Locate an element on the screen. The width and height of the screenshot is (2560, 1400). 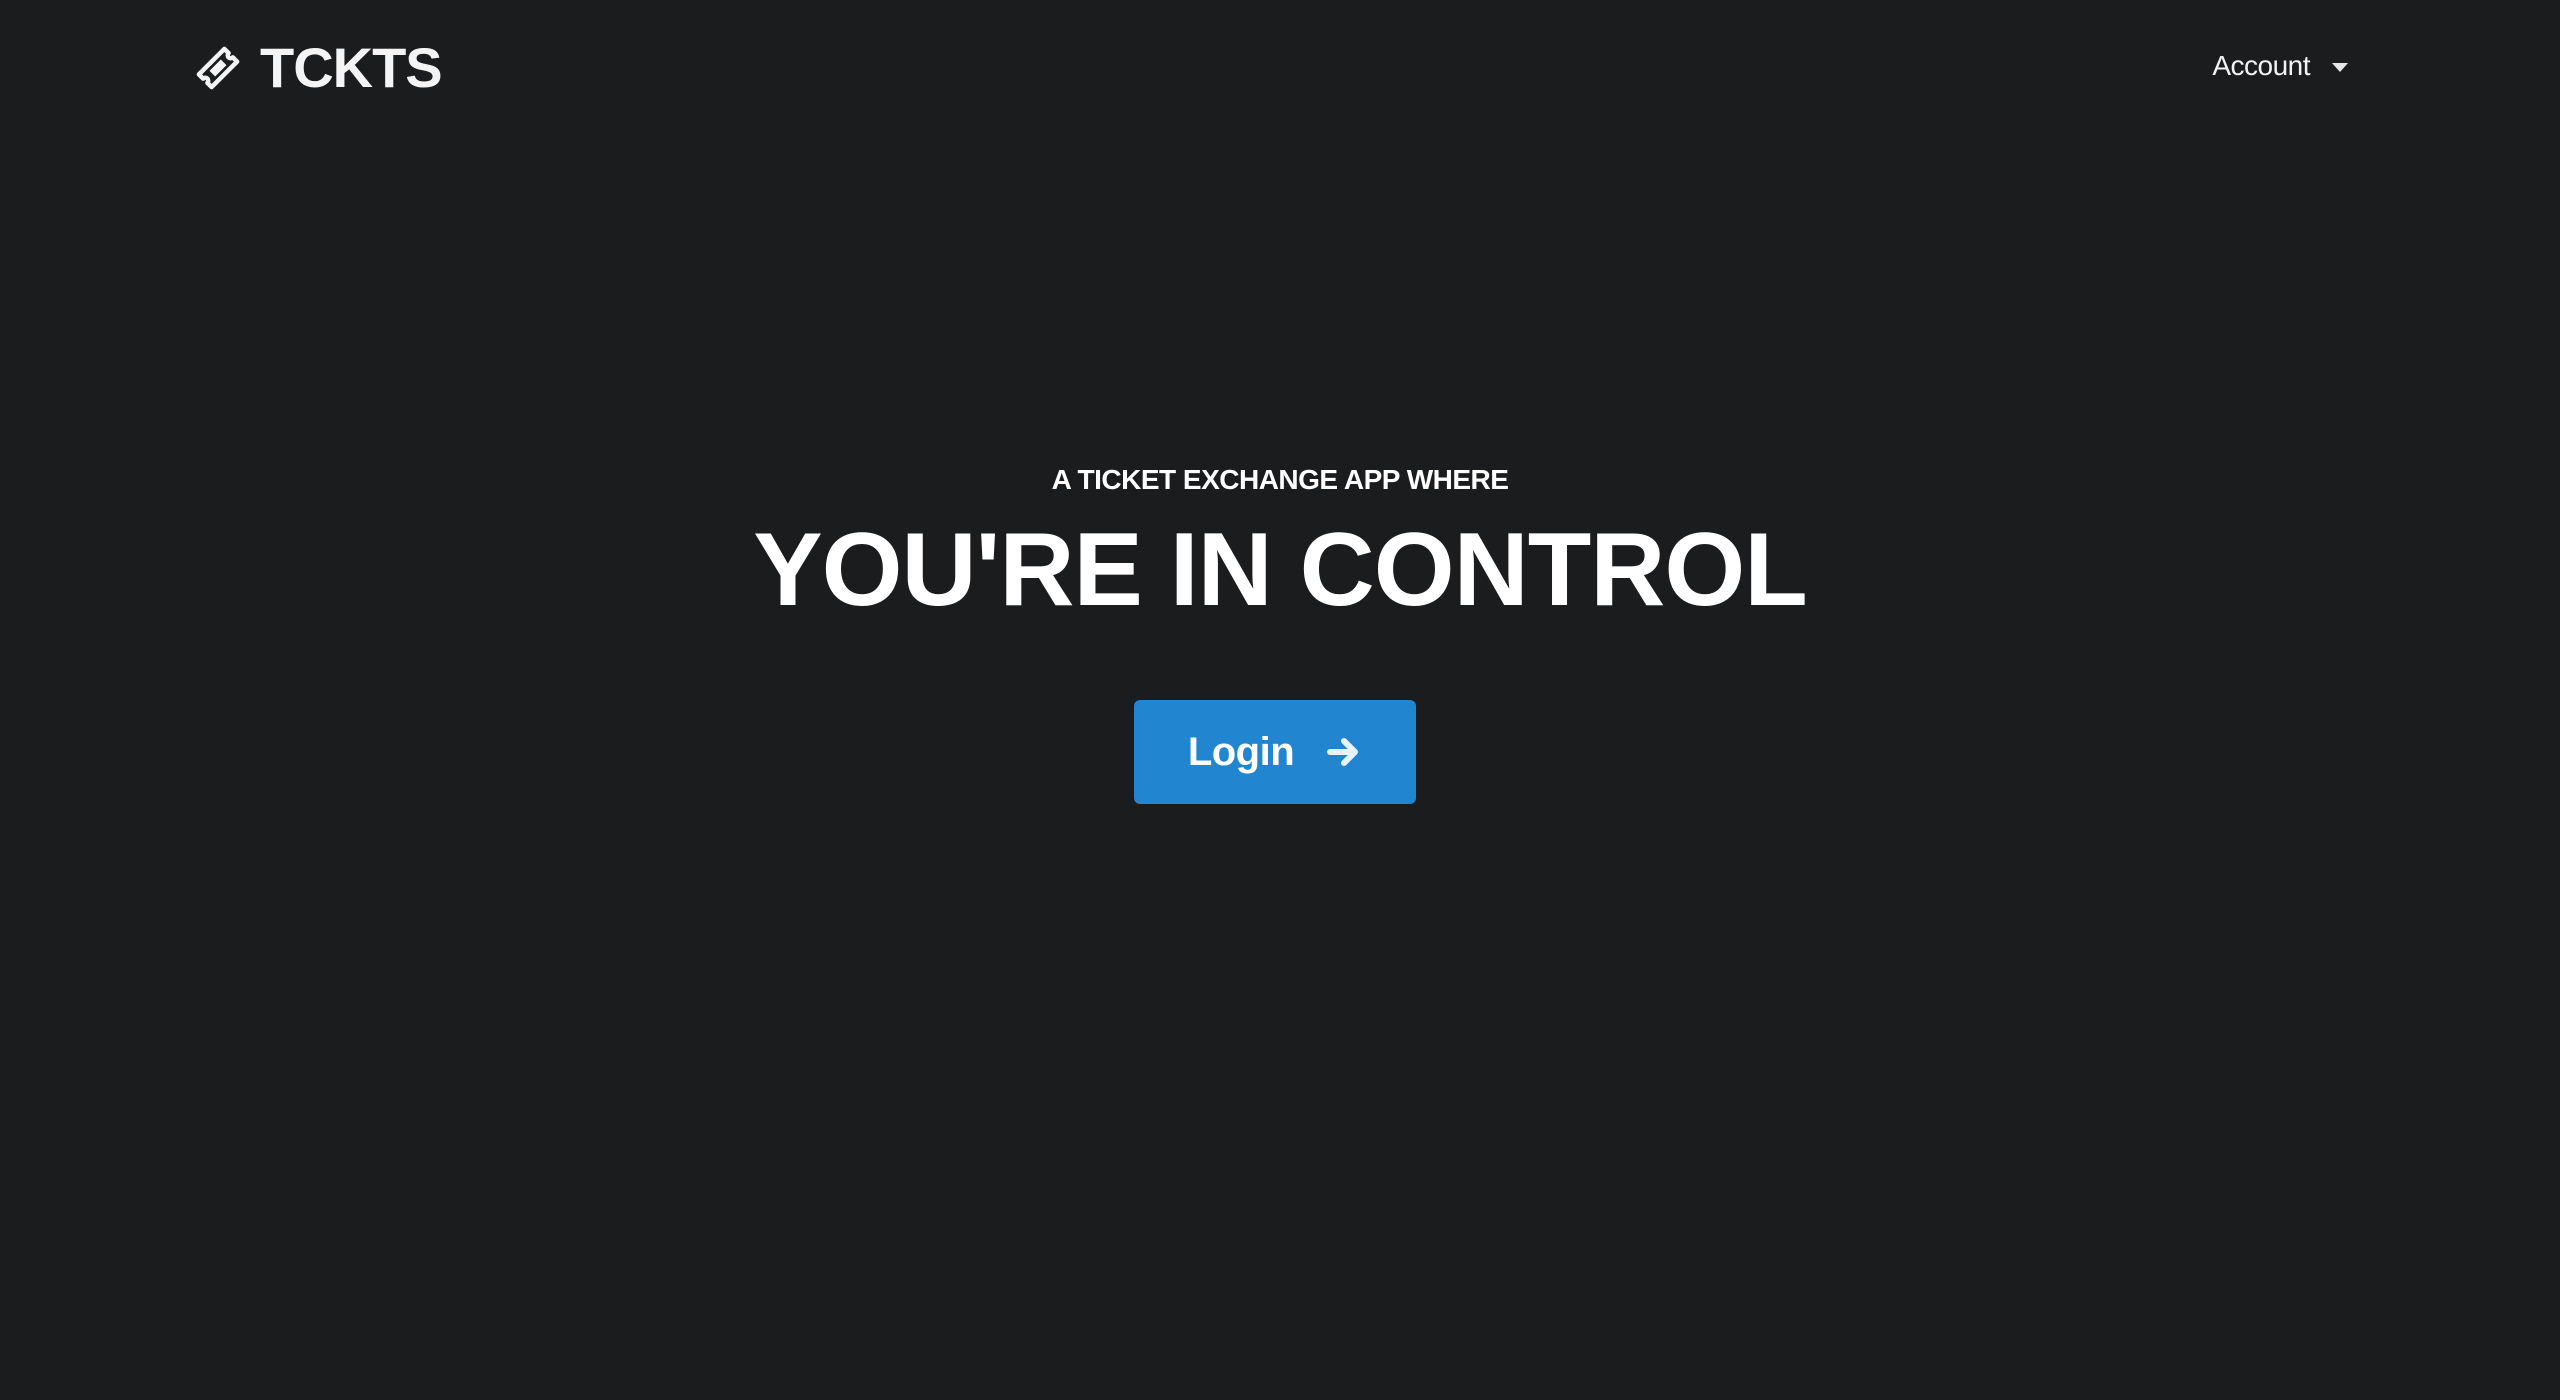
hero-title: YOU'RE IN CONTROL is located at coordinates (1280, 570).